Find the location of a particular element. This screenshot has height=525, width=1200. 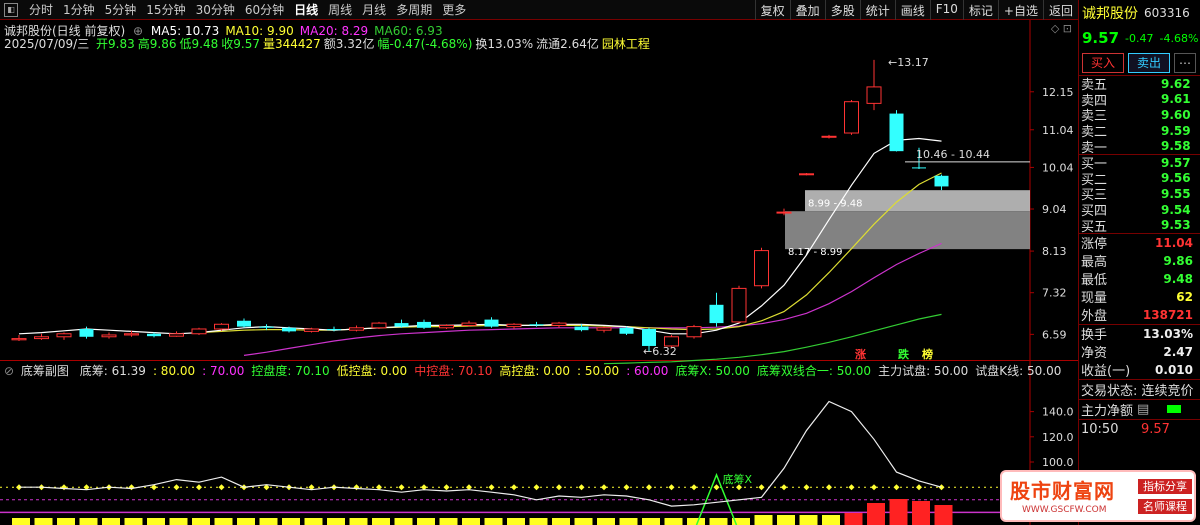

main-net-row: 主力净额 ▤ is located at coordinates (1139, 408).